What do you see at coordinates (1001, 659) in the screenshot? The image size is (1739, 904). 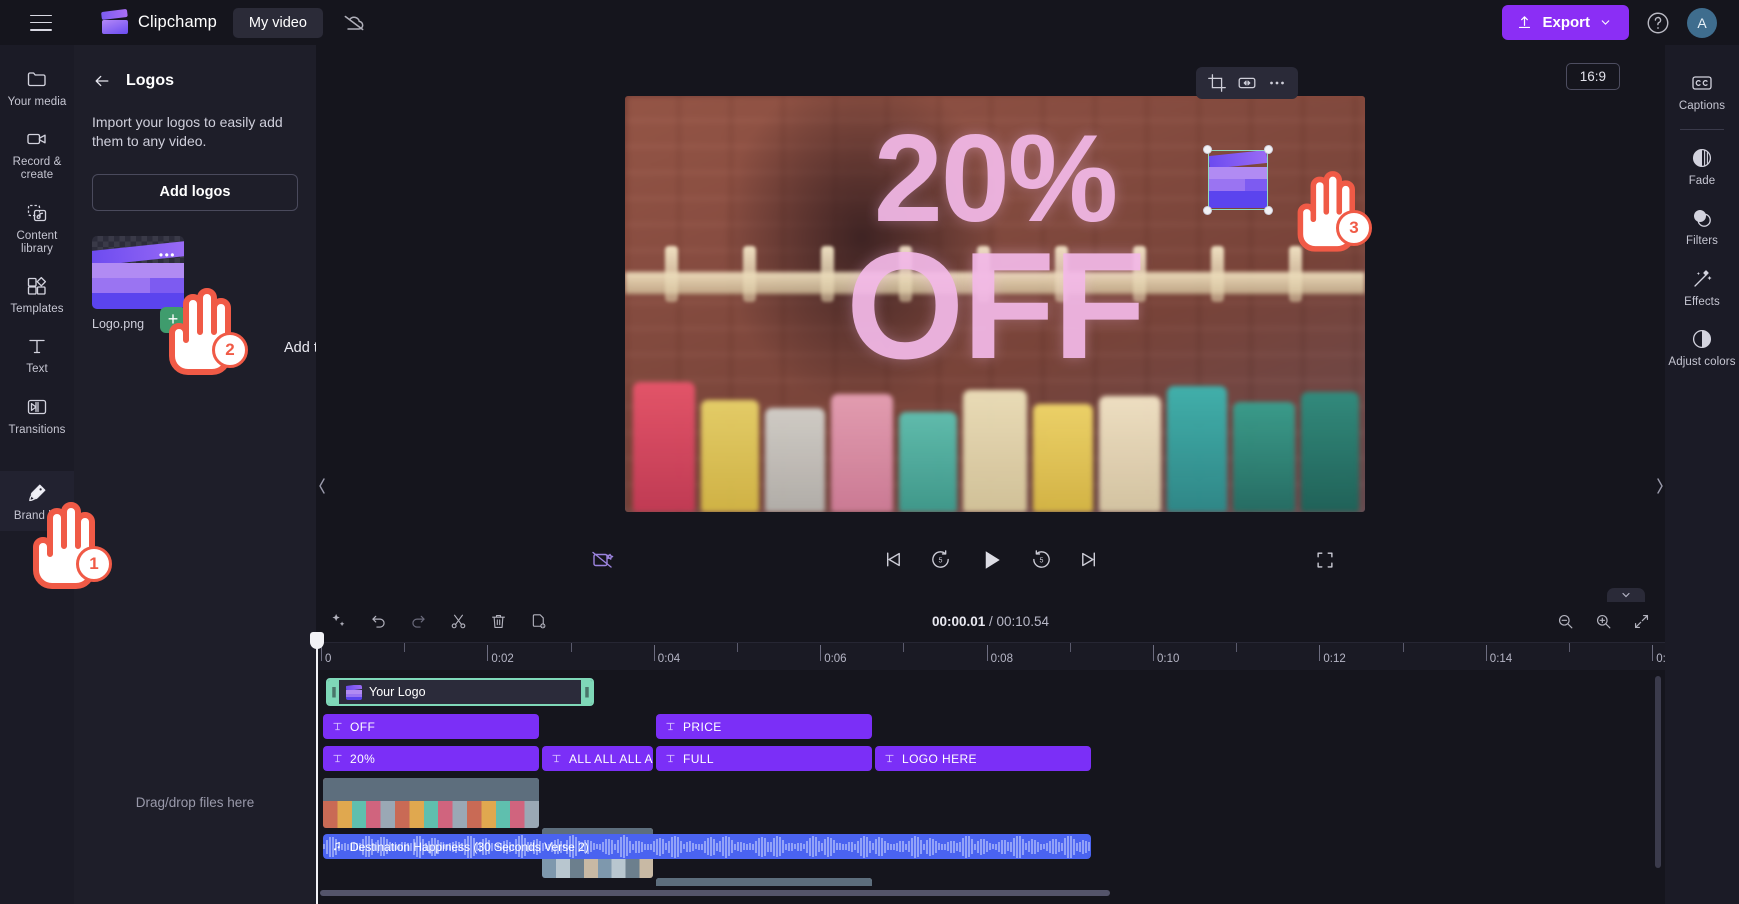 I see `ruler-label: 0:08` at bounding box center [1001, 659].